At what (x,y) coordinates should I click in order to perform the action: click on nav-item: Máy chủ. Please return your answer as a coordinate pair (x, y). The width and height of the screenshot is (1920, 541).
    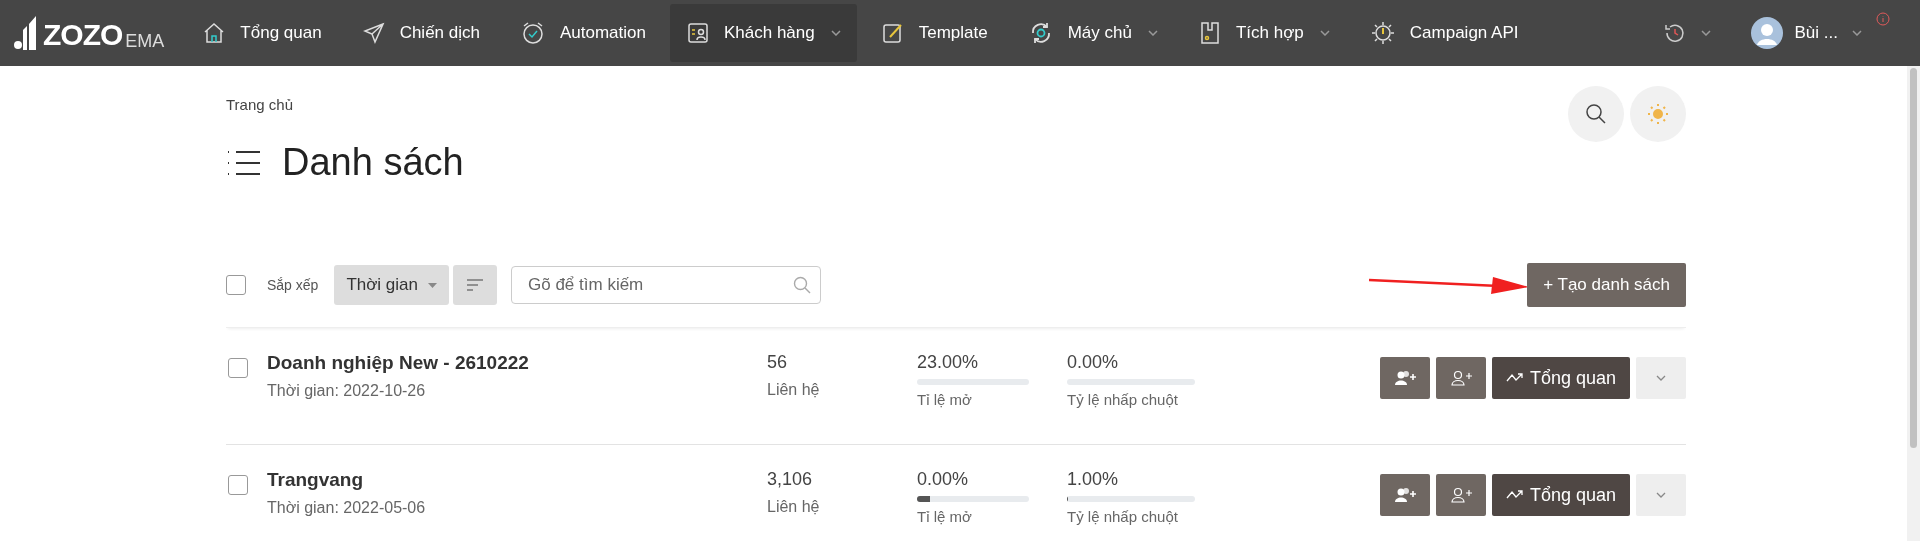
    Looking at the image, I should click on (1092, 33).